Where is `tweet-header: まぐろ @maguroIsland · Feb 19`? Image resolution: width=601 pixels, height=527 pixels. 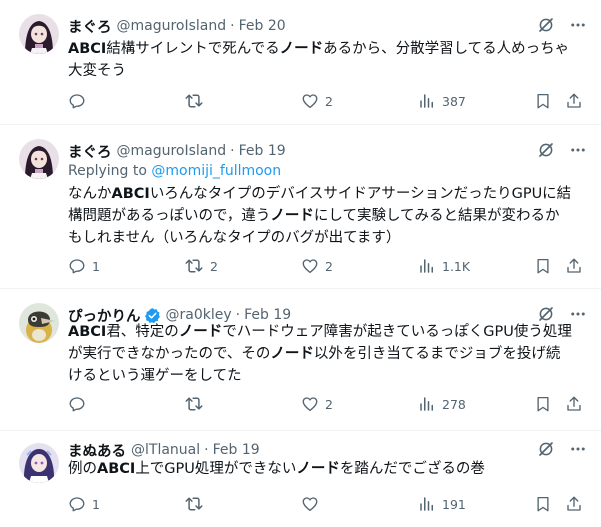 tweet-header: まぐろ @maguroIsland · Feb 19 is located at coordinates (177, 151).